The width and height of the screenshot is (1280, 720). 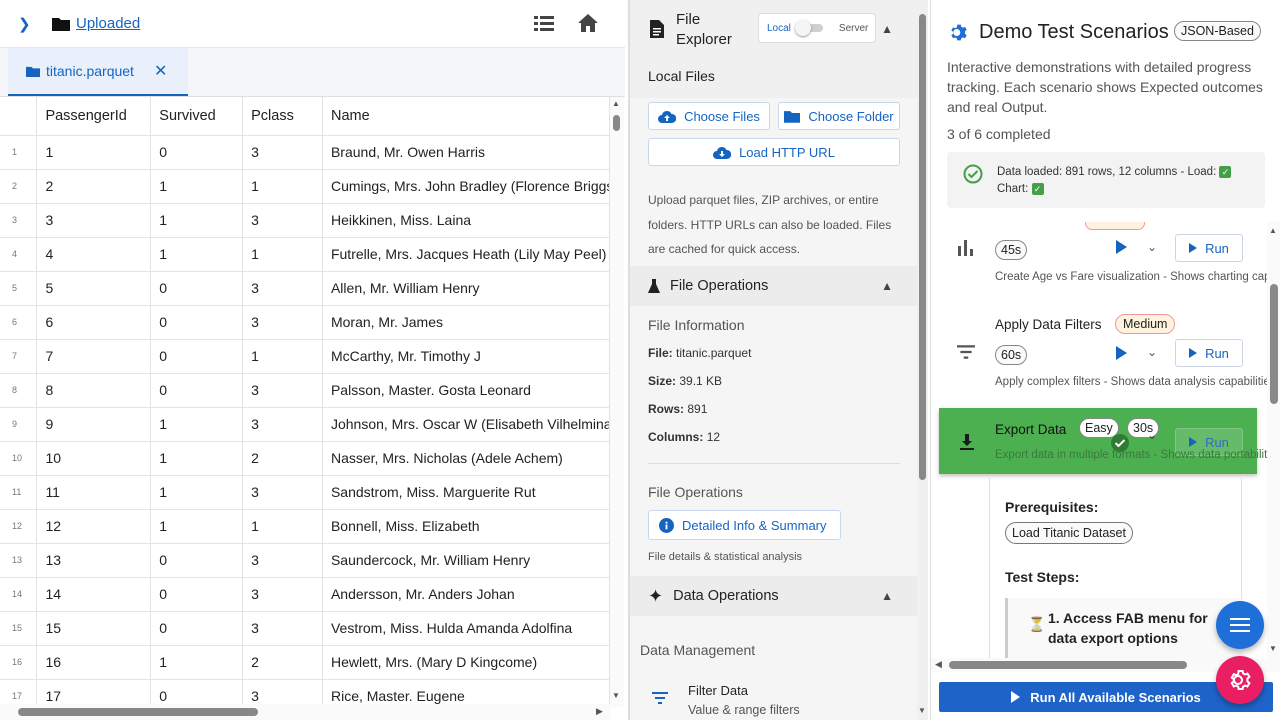 I want to click on chevron-right-icon: ❯, so click(x=28, y=24).